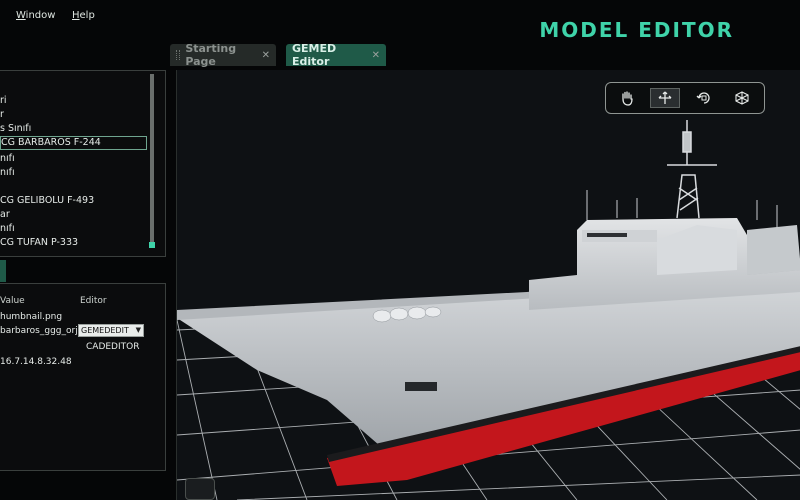 This screenshot has width=800, height=500. What do you see at coordinates (112, 347) in the screenshot?
I see `editor-option: CADEDITOR` at bounding box center [112, 347].